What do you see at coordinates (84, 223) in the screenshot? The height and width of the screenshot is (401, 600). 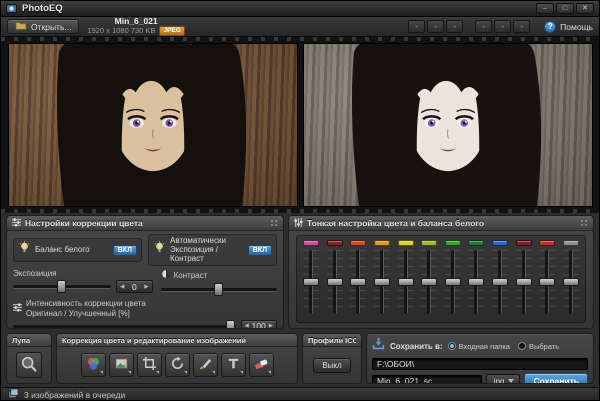 I see `color-panel-title: Настройки коррекции цвета` at bounding box center [84, 223].